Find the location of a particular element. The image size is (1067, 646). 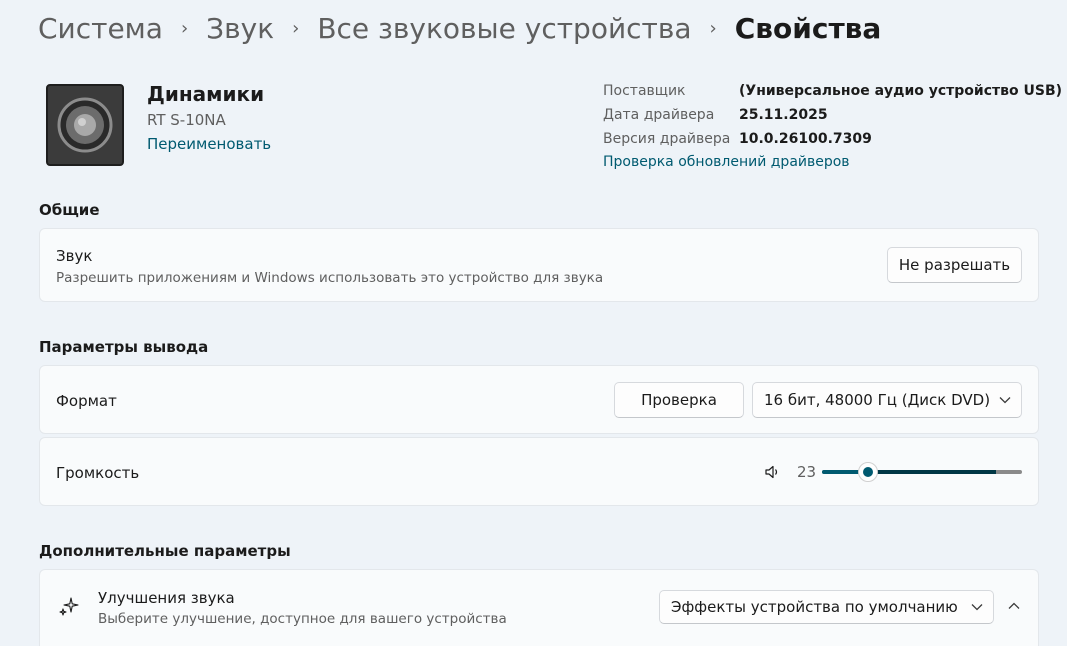

volume-label: Громкость is located at coordinates (98, 473).